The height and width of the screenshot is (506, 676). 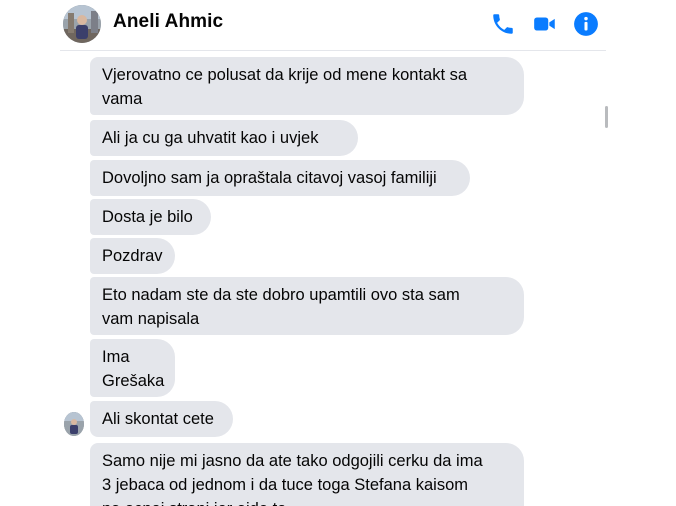 I want to click on message-bubble: Ima Grešaka, so click(x=132, y=368).